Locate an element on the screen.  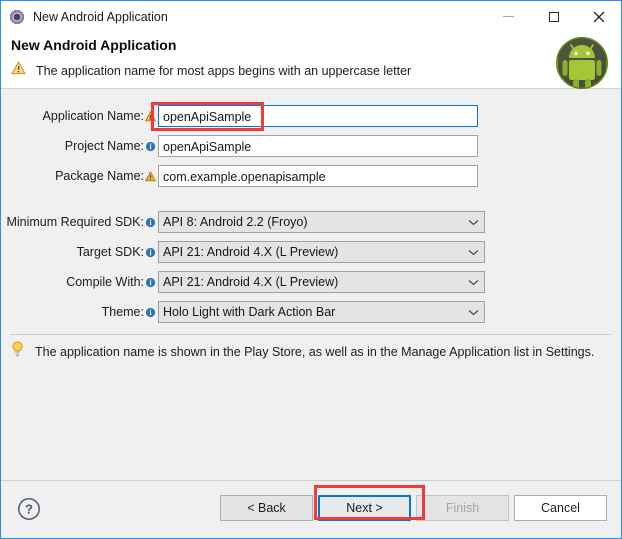
wizard-footer: ? < Back Next > Finish Cancel is located at coordinates (311, 509).